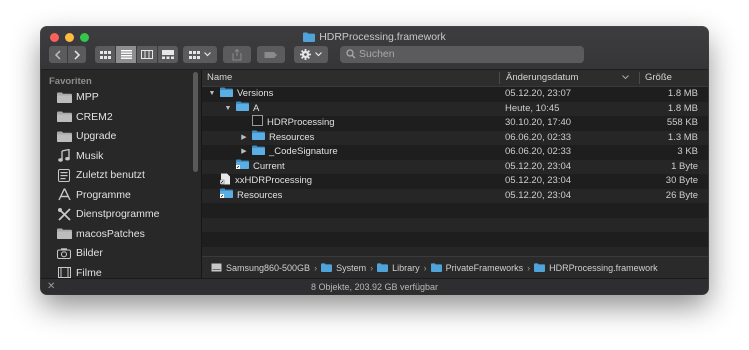 Image resolution: width=749 pixels, height=350 pixels. I want to click on sidebar-item-filme: Filme, so click(79, 271).